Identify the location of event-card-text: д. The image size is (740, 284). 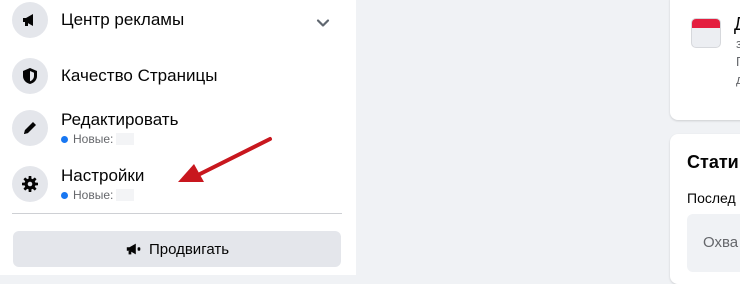
(738, 79).